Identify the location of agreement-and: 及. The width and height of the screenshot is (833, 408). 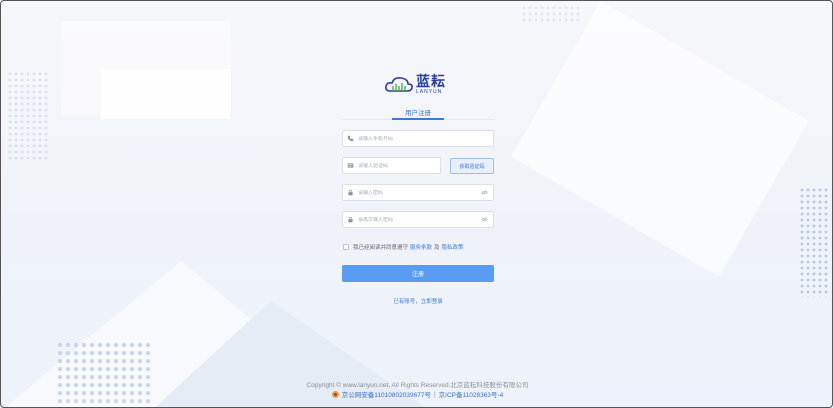
(437, 248).